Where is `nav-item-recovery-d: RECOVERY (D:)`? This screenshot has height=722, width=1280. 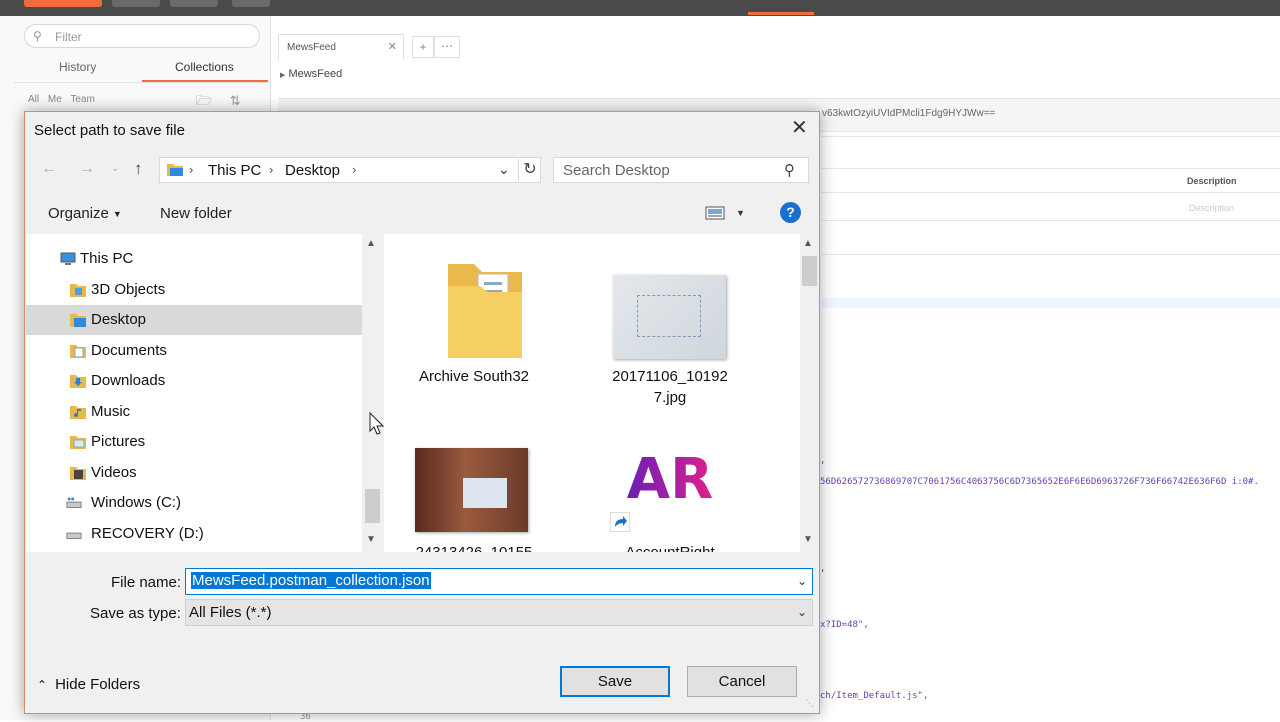
nav-item-recovery-d: RECOVERY (D:) is located at coordinates (194, 534).